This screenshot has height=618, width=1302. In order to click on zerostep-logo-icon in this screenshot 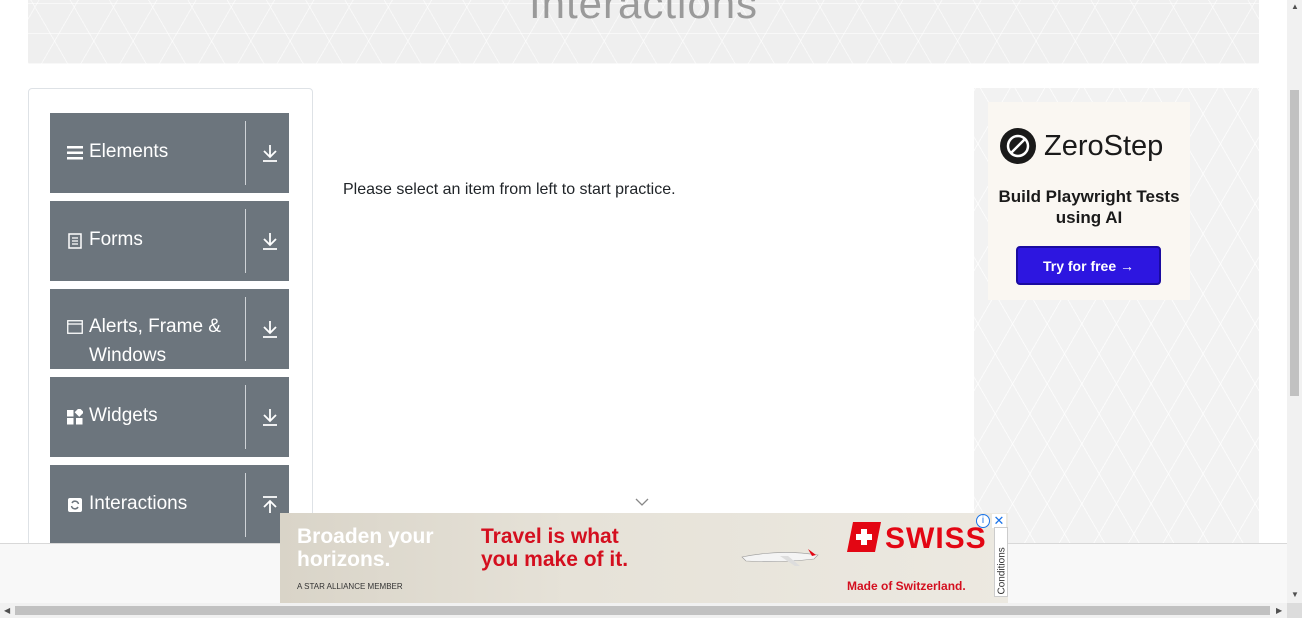, I will do `click(1018, 146)`.